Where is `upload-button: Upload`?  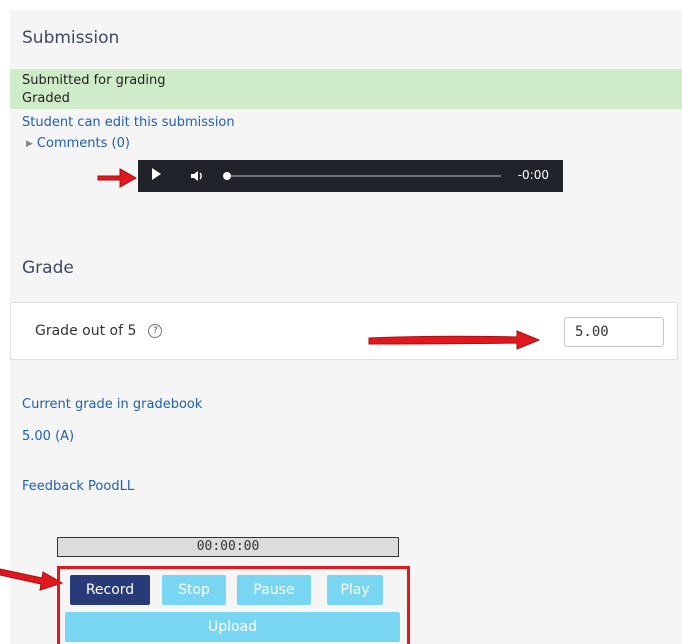 upload-button: Upload is located at coordinates (232, 627).